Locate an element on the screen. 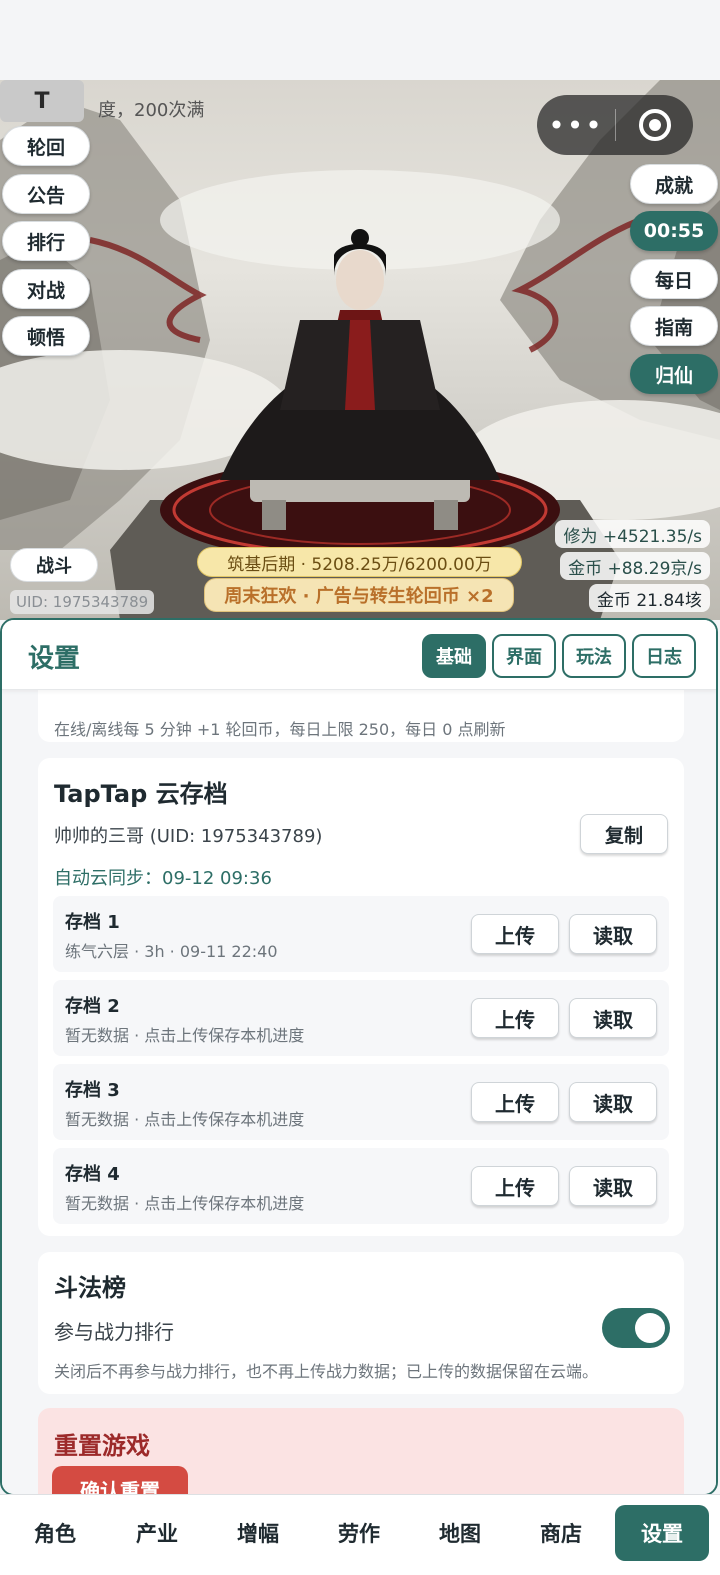 The width and height of the screenshot is (720, 1575). nav-industry: 产业 is located at coordinates (157, 1533).